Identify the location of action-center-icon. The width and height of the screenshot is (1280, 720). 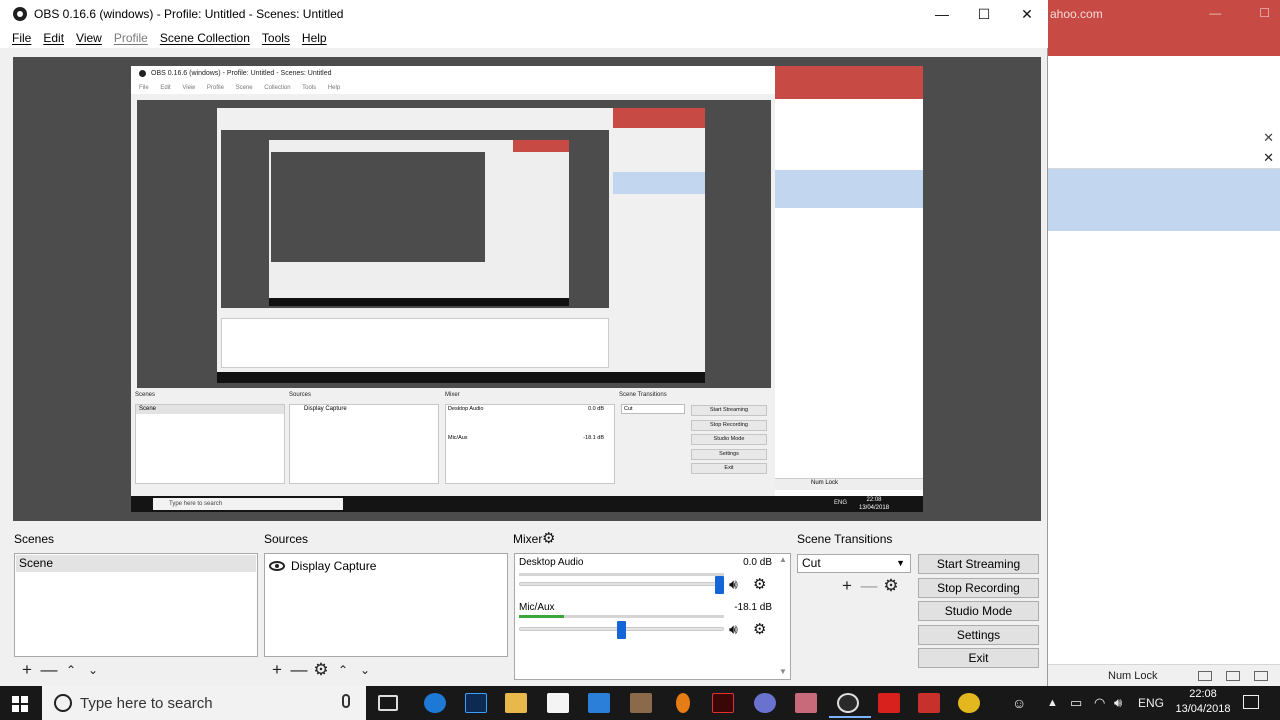
(1251, 702).